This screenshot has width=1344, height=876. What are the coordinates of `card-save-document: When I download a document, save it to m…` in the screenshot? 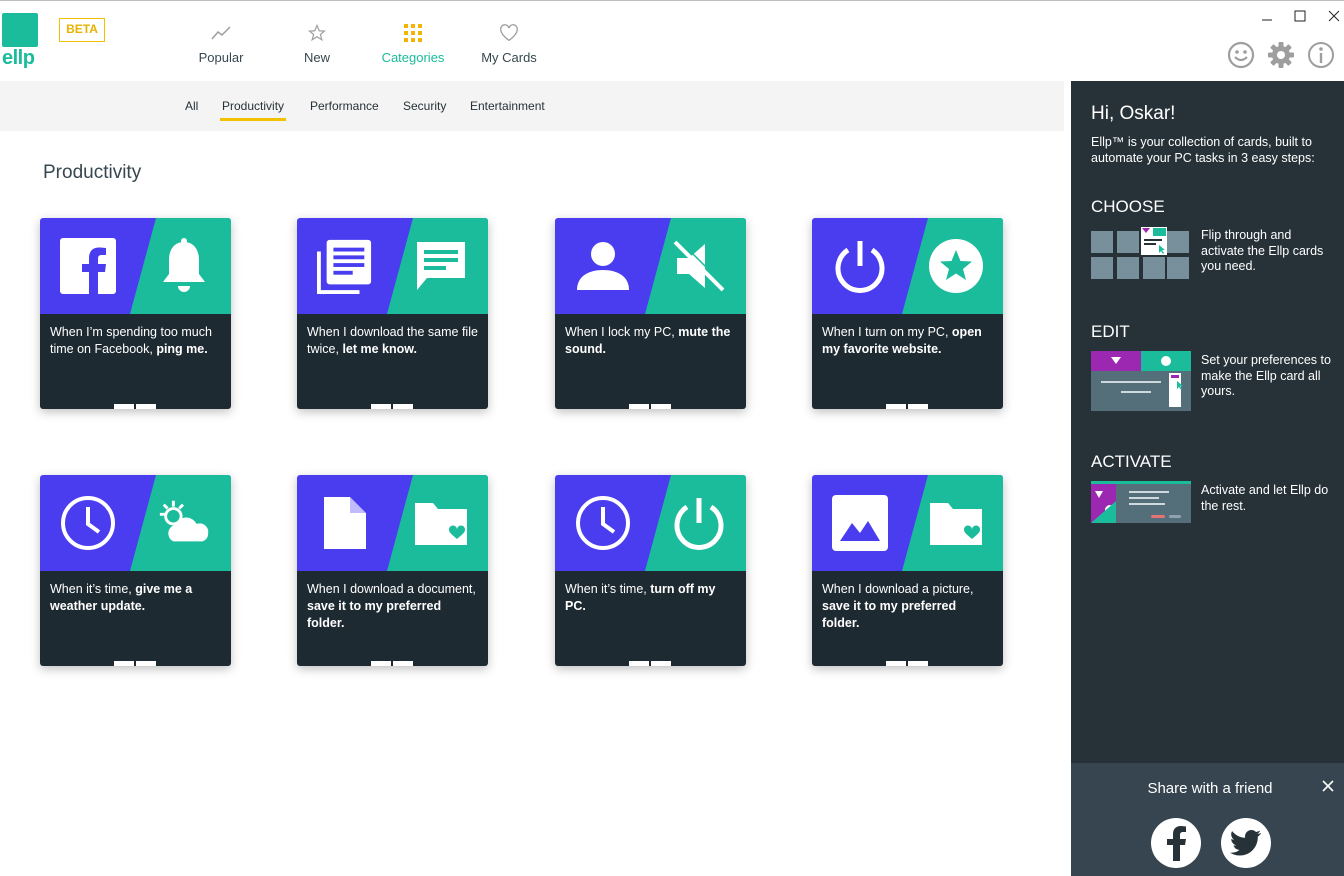 It's located at (392, 570).